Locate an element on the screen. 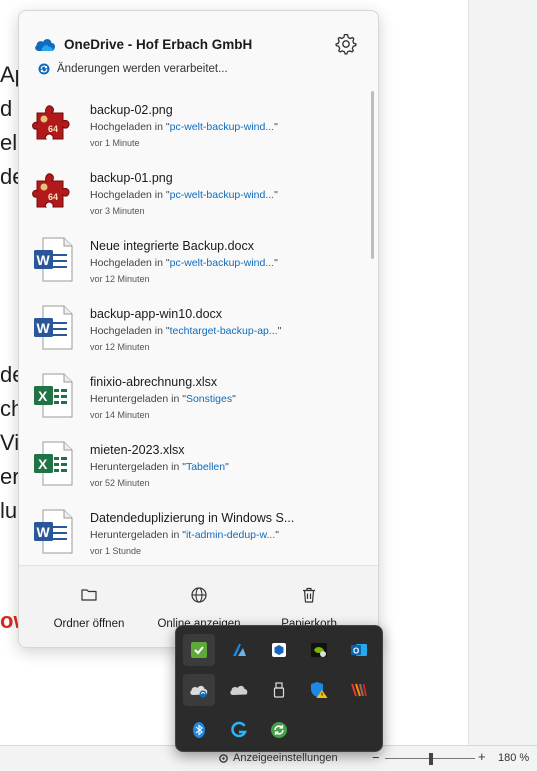 This screenshot has height=771, width=537. display-settings-icon is located at coordinates (223, 758).